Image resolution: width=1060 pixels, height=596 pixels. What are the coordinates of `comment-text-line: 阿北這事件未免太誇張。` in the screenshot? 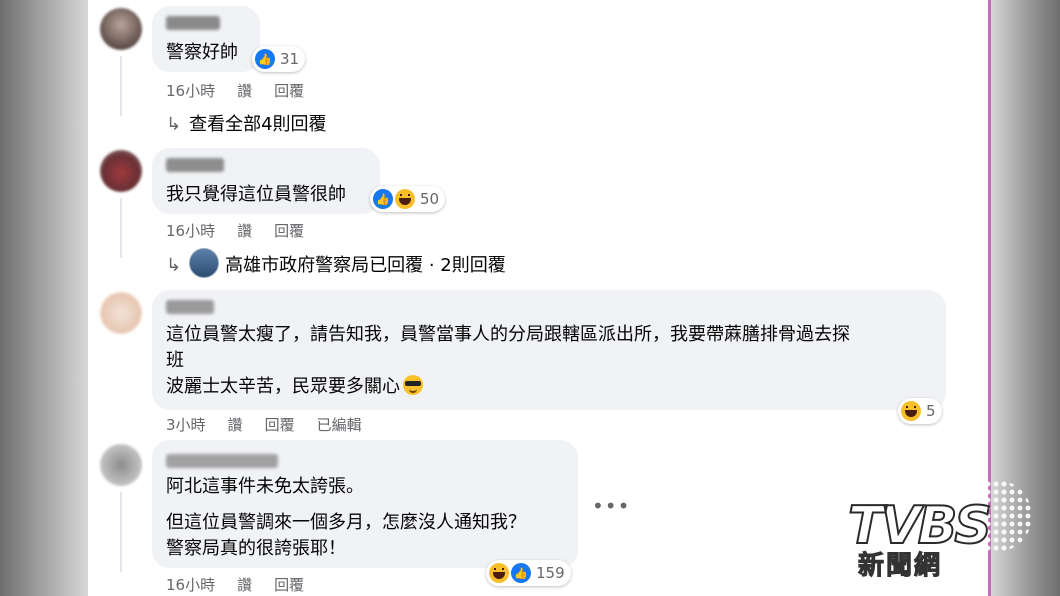 It's located at (265, 486).